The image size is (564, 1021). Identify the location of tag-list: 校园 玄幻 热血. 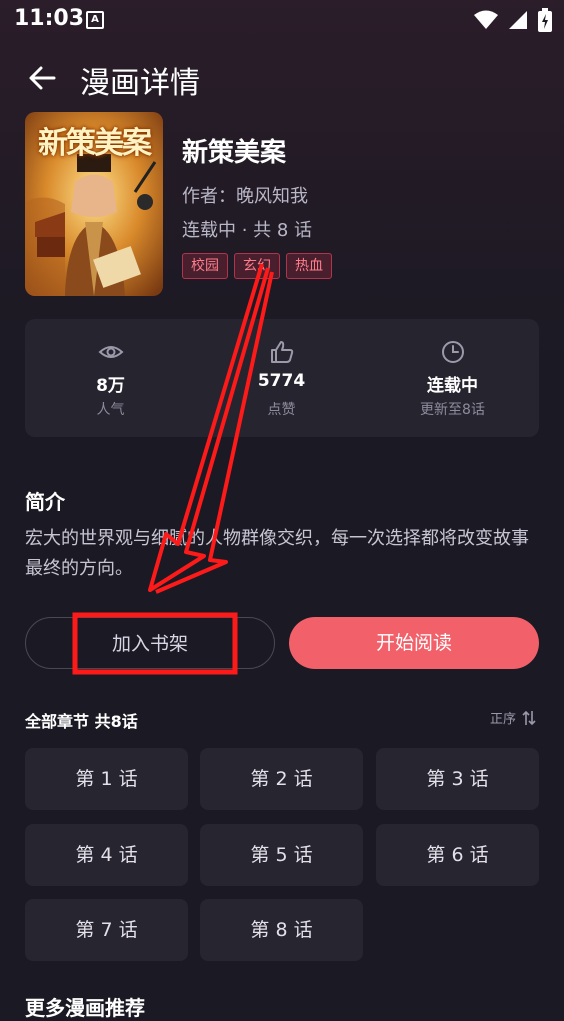
(257, 266).